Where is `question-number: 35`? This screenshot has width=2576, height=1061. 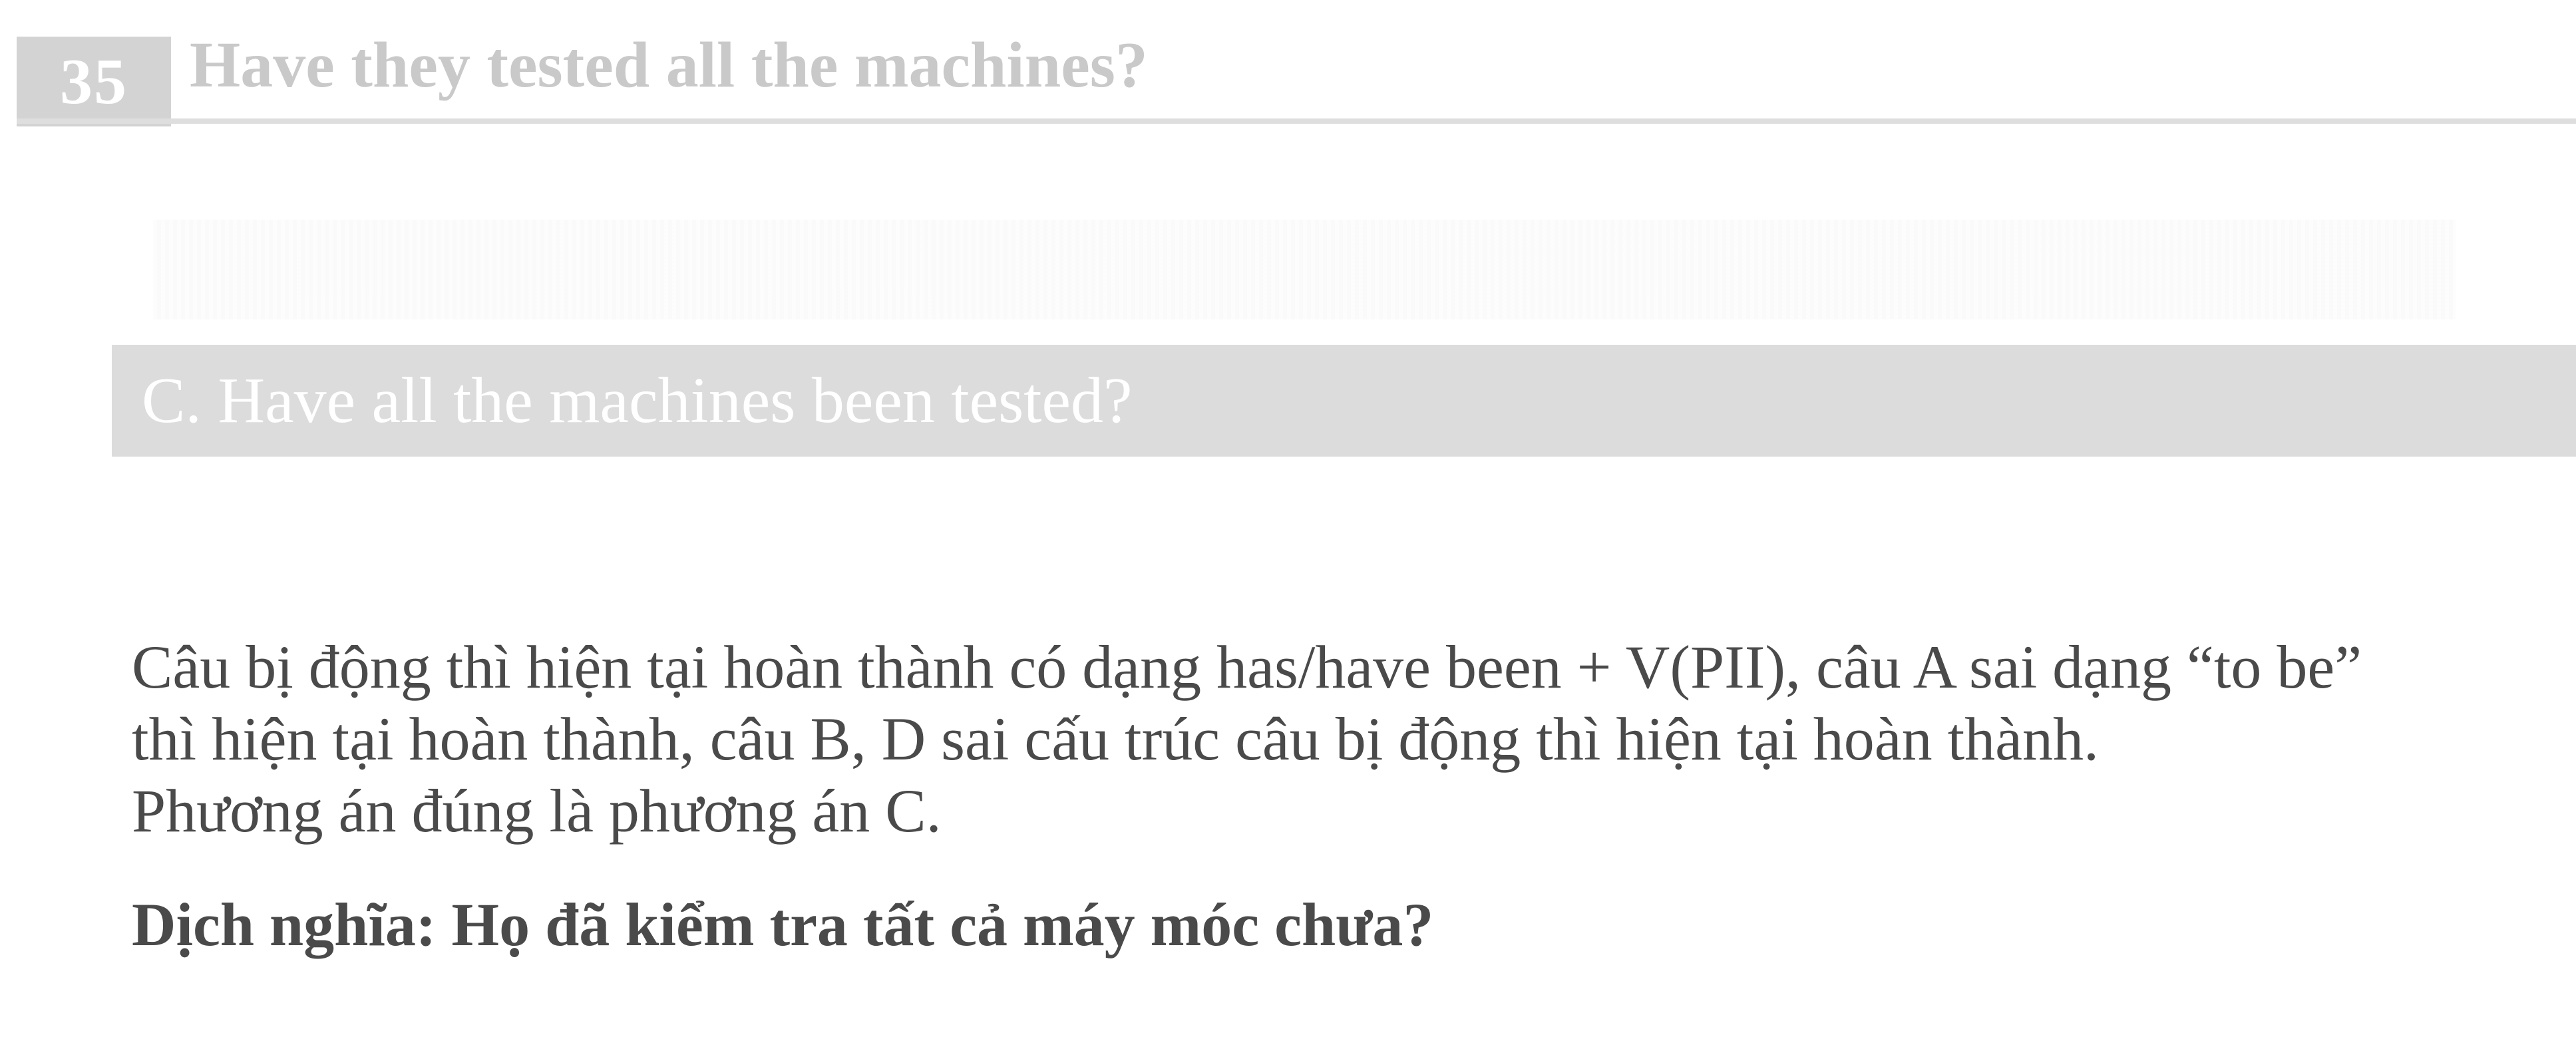
question-number: 35 is located at coordinates (94, 81).